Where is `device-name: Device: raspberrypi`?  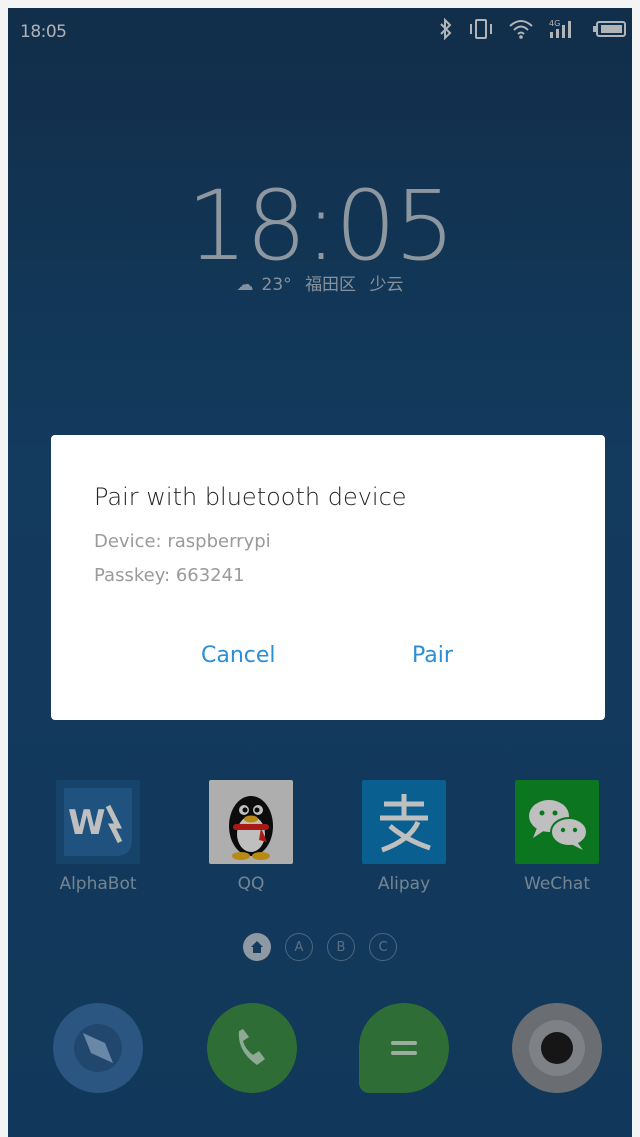
device-name: Device: raspberrypi is located at coordinates (182, 541).